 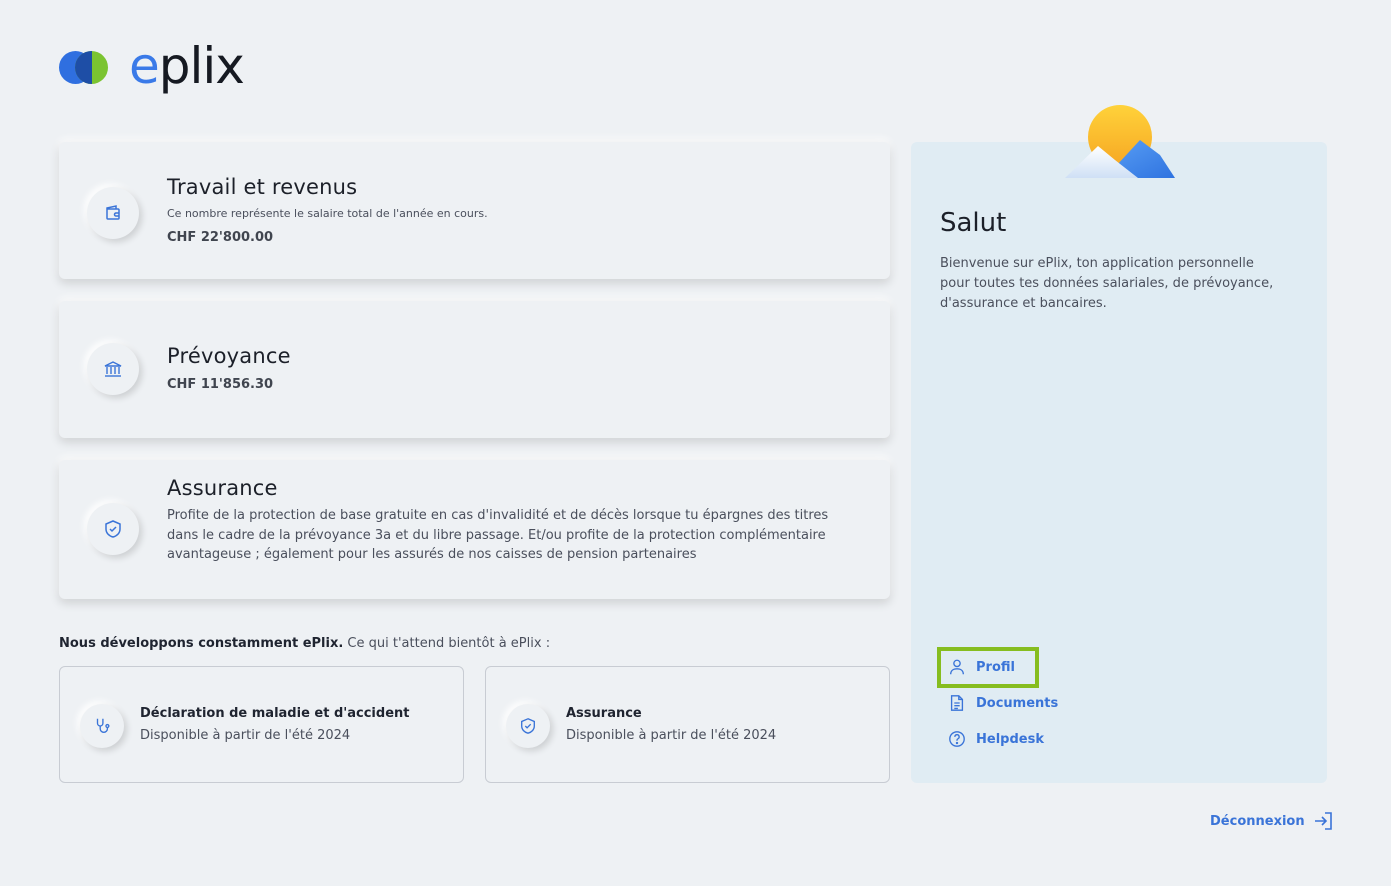 I want to click on card-amount: CHF 11'856.30, so click(x=220, y=384).